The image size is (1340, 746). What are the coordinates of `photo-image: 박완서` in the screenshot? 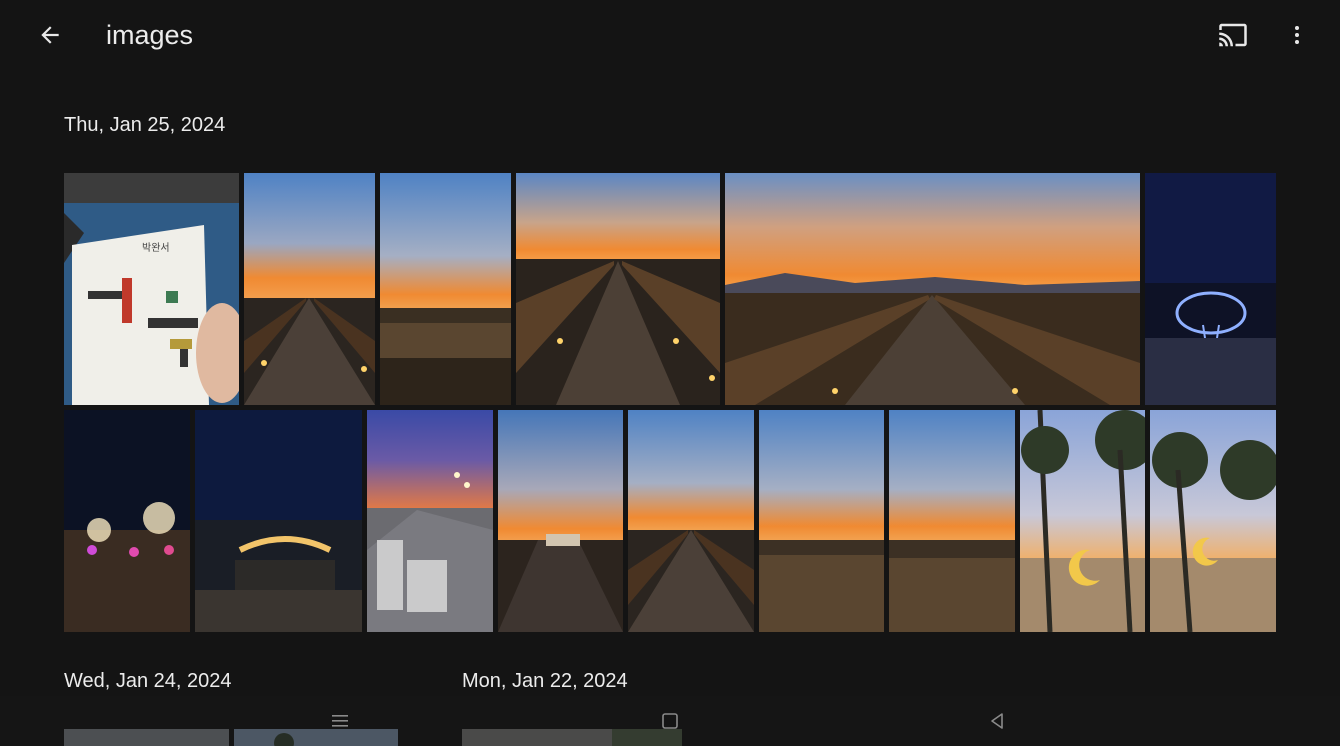 It's located at (151, 289).